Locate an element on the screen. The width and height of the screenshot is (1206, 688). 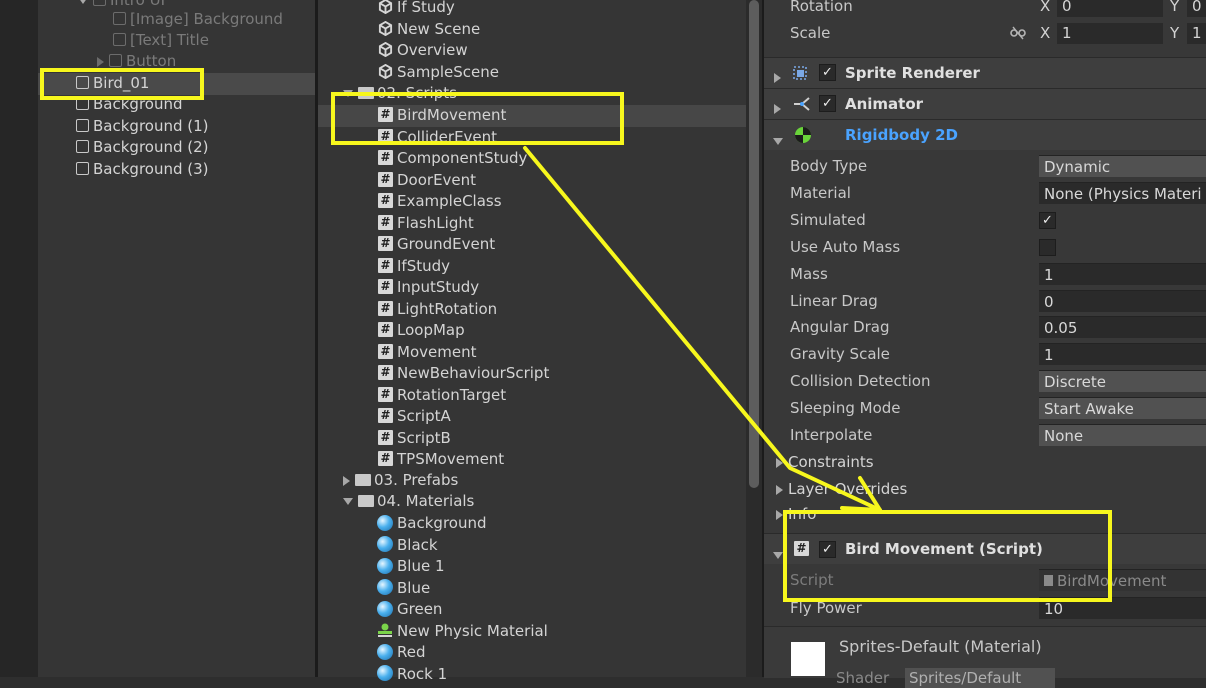
project-material-item: New Physic Material is located at coordinates (462, 631).